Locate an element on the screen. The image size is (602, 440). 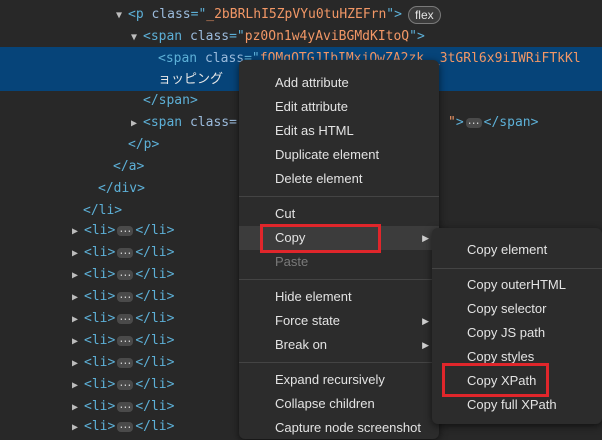
closing-span-tag: </span> is located at coordinates (170, 101).